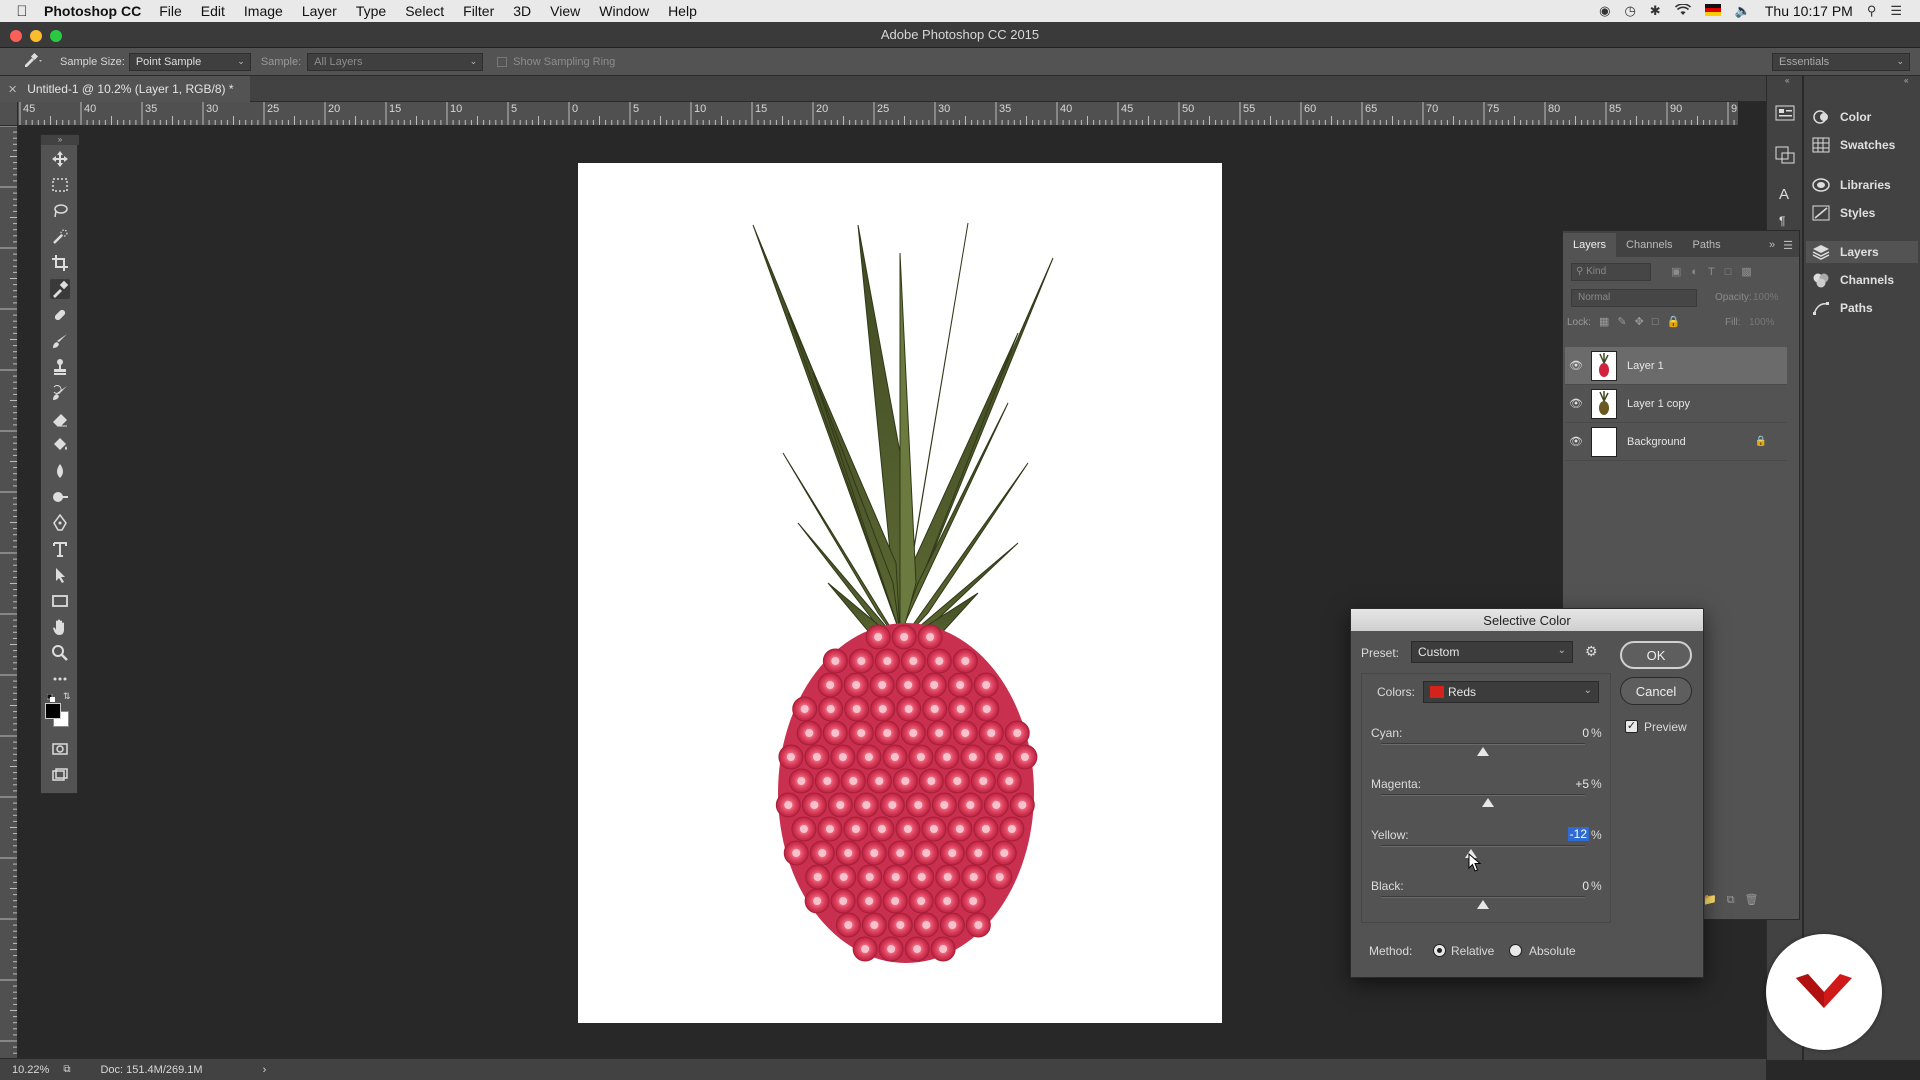 The height and width of the screenshot is (1080, 1920). Describe the element at coordinates (1906, 80) in the screenshot. I see `expand-dock-icon: «` at that location.